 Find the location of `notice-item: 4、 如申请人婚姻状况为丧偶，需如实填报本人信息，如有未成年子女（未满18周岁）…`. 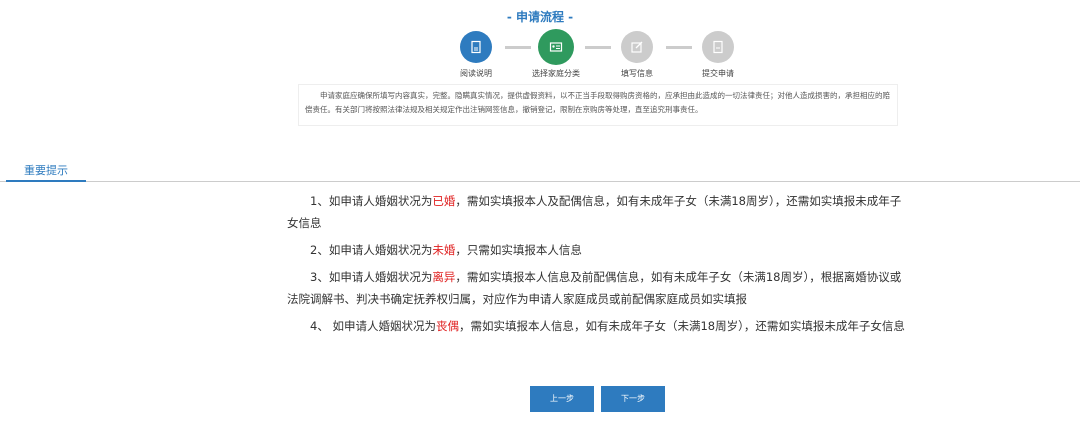

notice-item: 4、 如申请人婚姻状况为丧偶，需如实填报本人信息，如有未成年子女（未满18周岁）… is located at coordinates (599, 326).